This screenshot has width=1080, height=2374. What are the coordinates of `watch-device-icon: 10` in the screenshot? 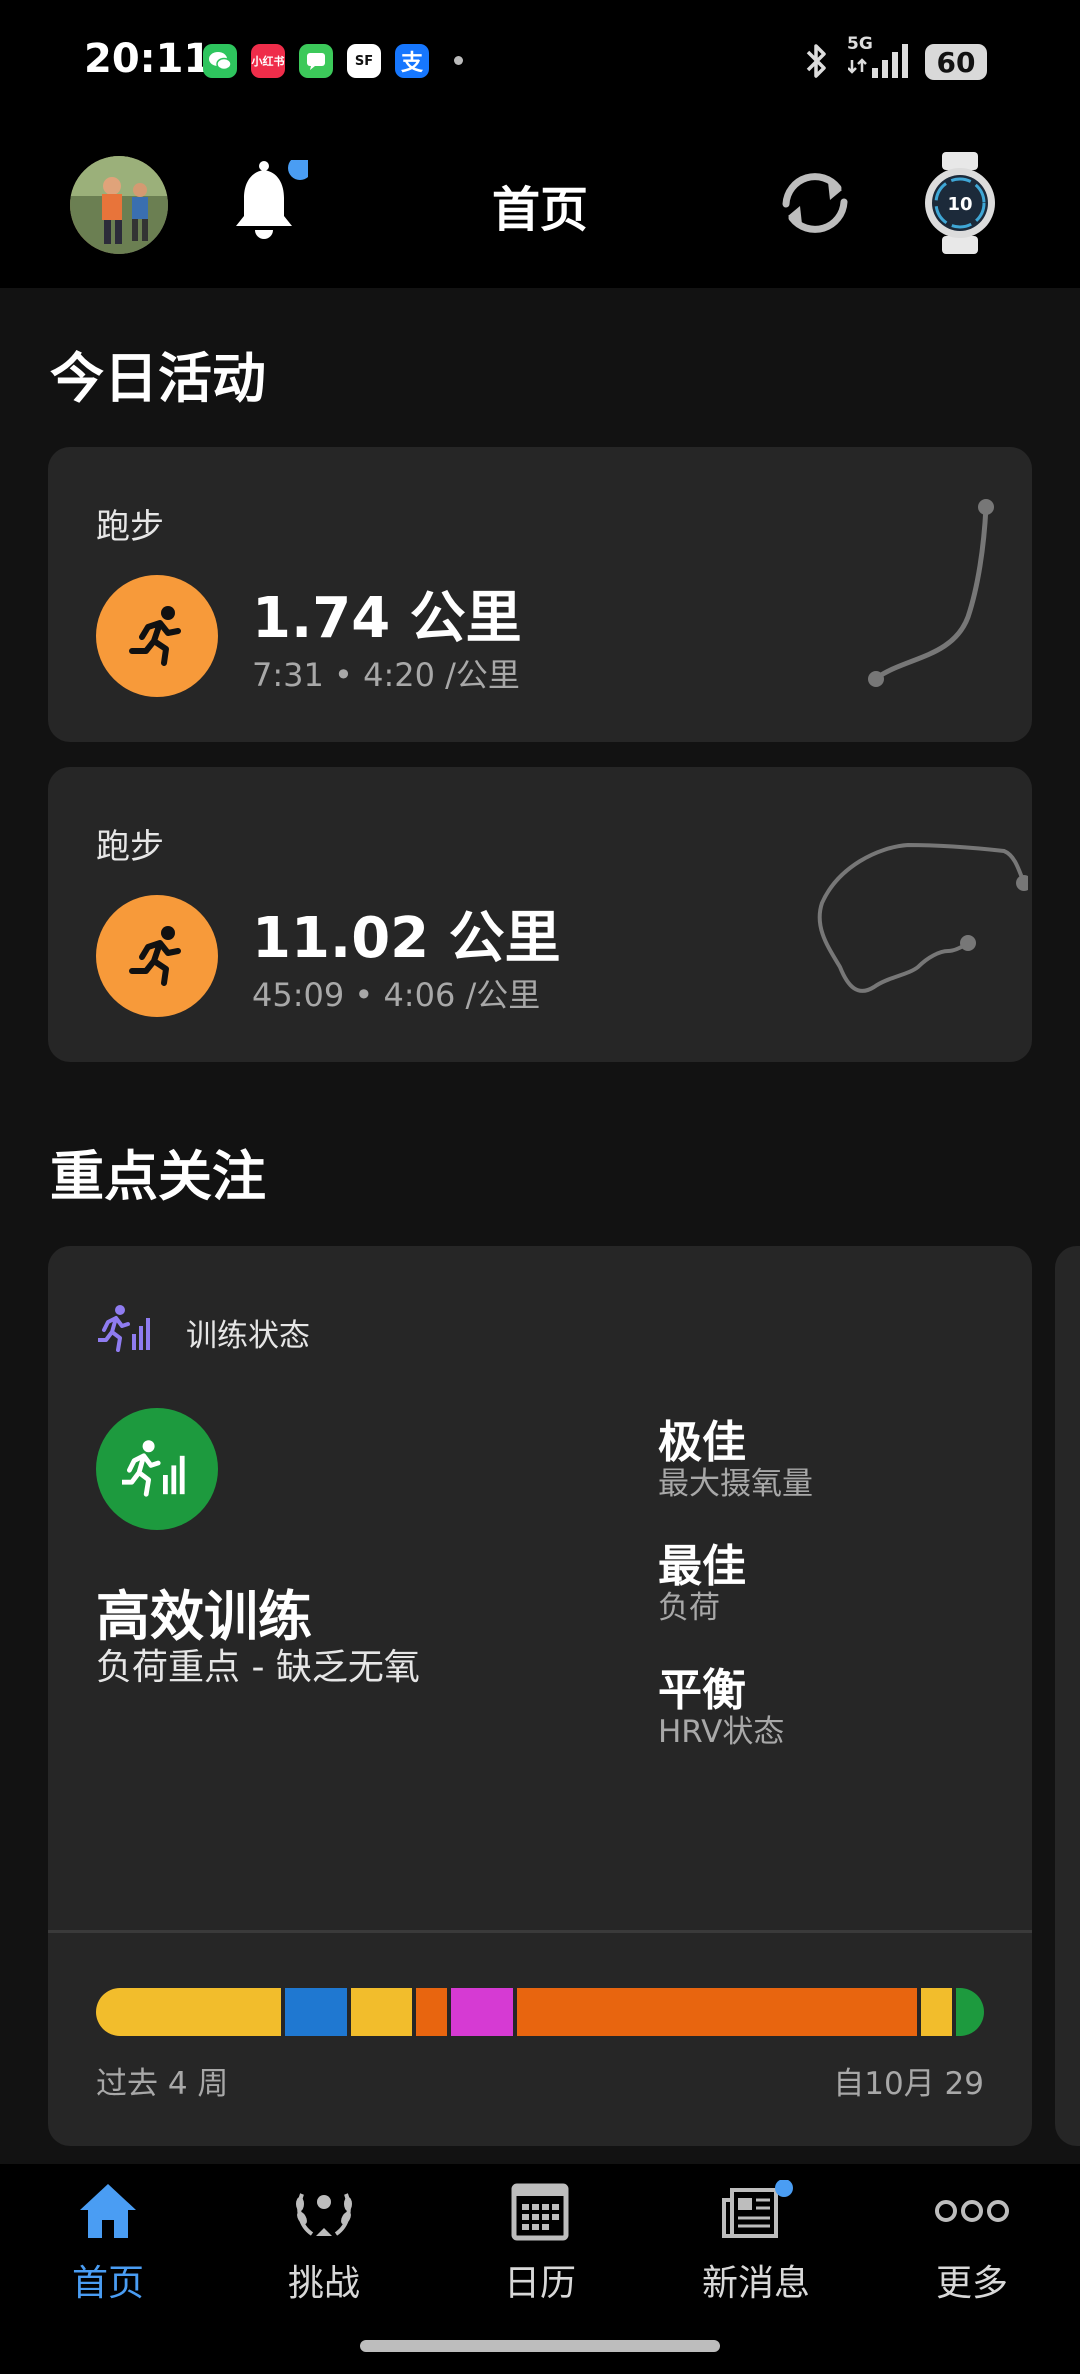 It's located at (960, 205).